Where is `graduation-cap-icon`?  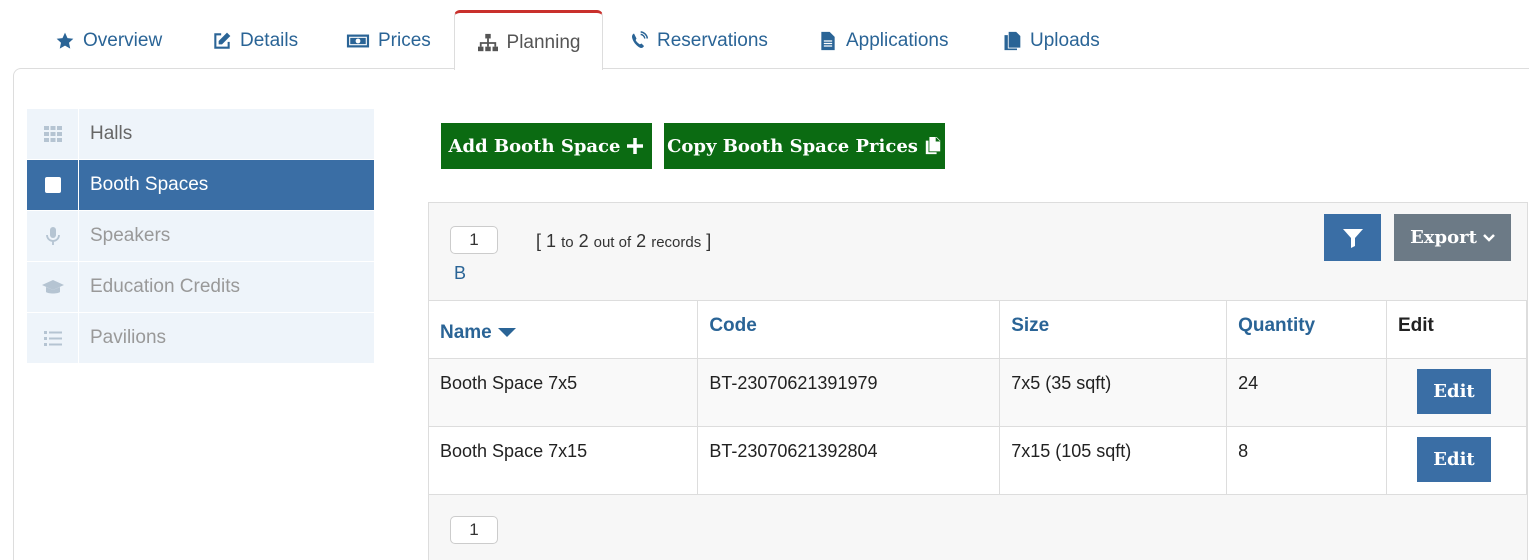
graduation-cap-icon is located at coordinates (53, 287).